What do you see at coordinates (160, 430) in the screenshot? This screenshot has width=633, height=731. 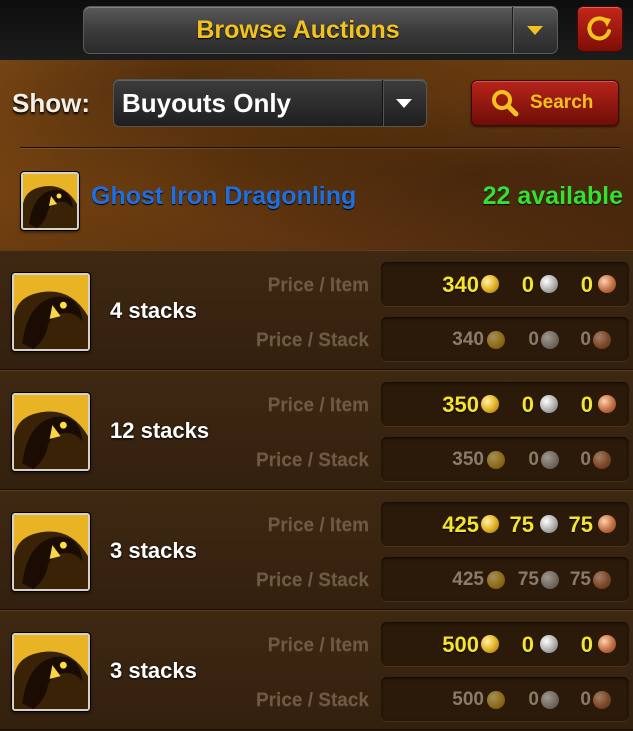 I see `stack-count: 12 stacks` at bounding box center [160, 430].